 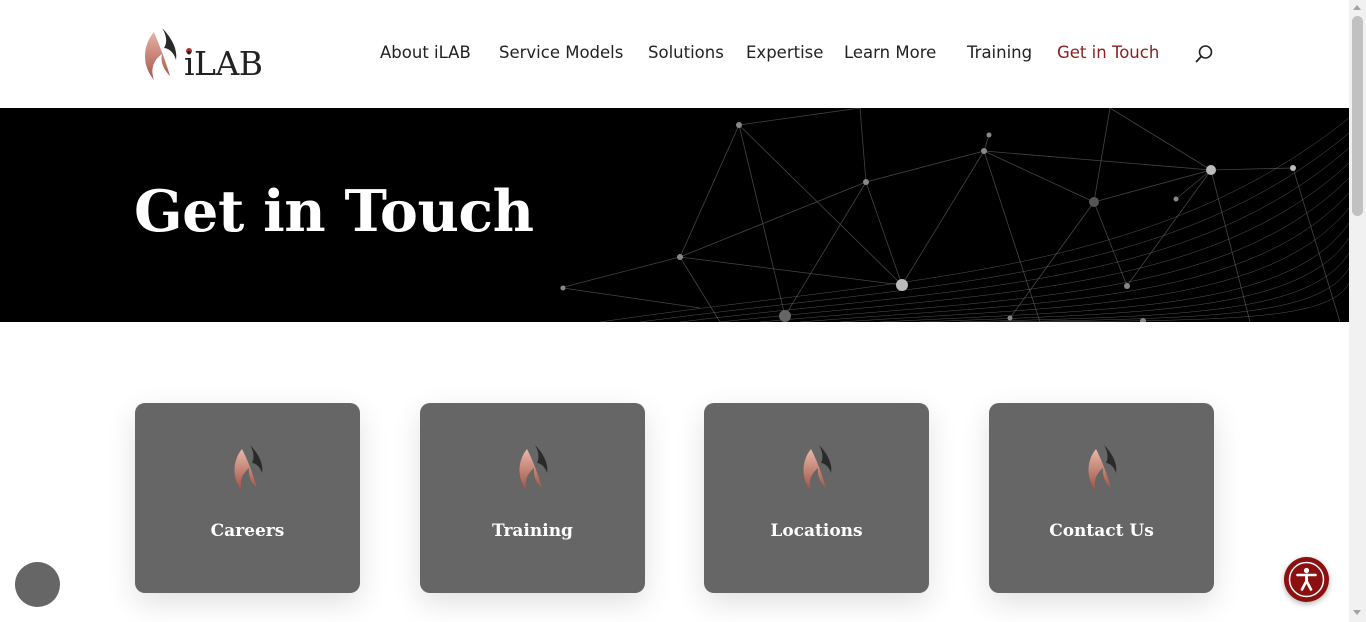 What do you see at coordinates (1101, 498) in the screenshot?
I see `card-contact-us: Contact Us` at bounding box center [1101, 498].